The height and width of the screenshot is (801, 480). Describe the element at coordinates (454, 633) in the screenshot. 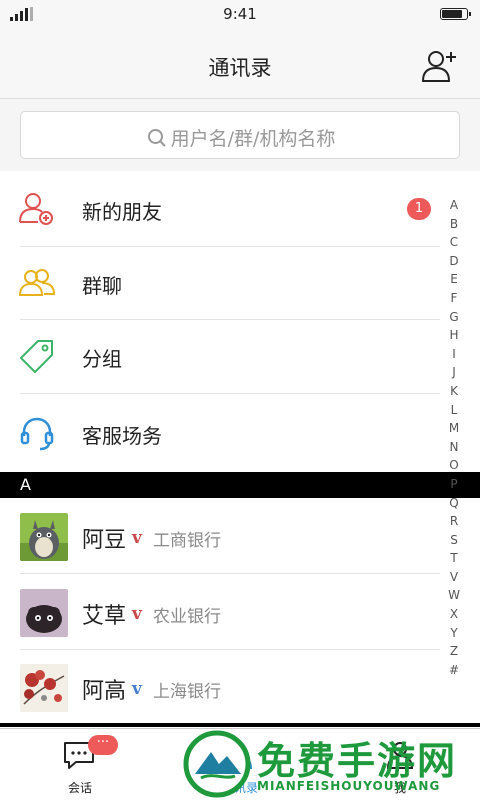

I see `index-letter: Y` at that location.